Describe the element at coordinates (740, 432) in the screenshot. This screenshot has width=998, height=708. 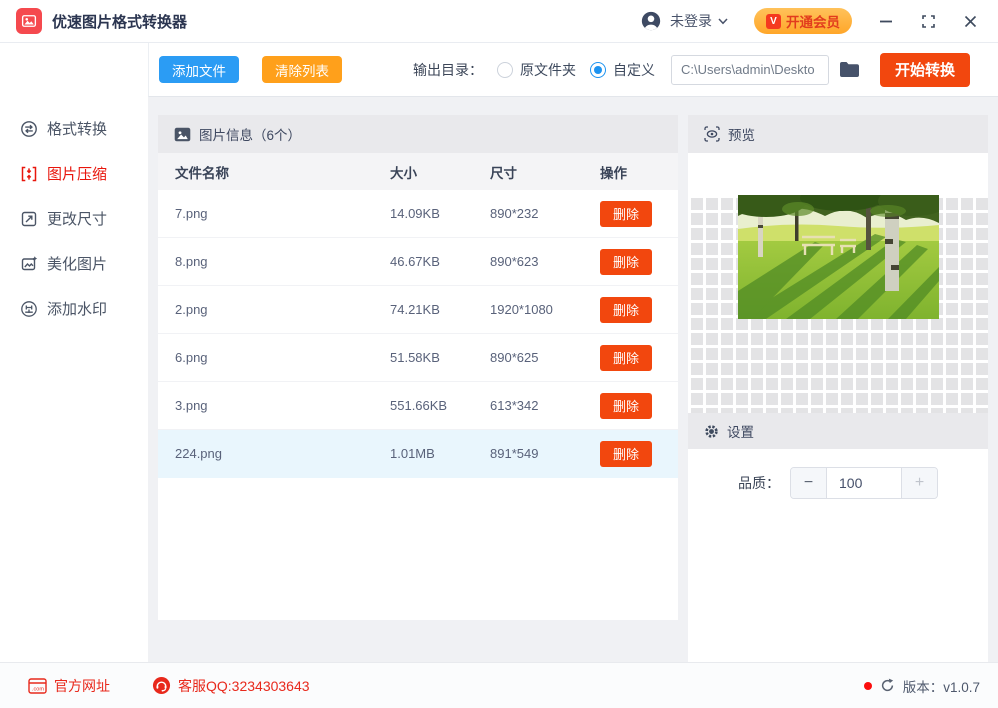
I see `settings-title: 设置` at that location.